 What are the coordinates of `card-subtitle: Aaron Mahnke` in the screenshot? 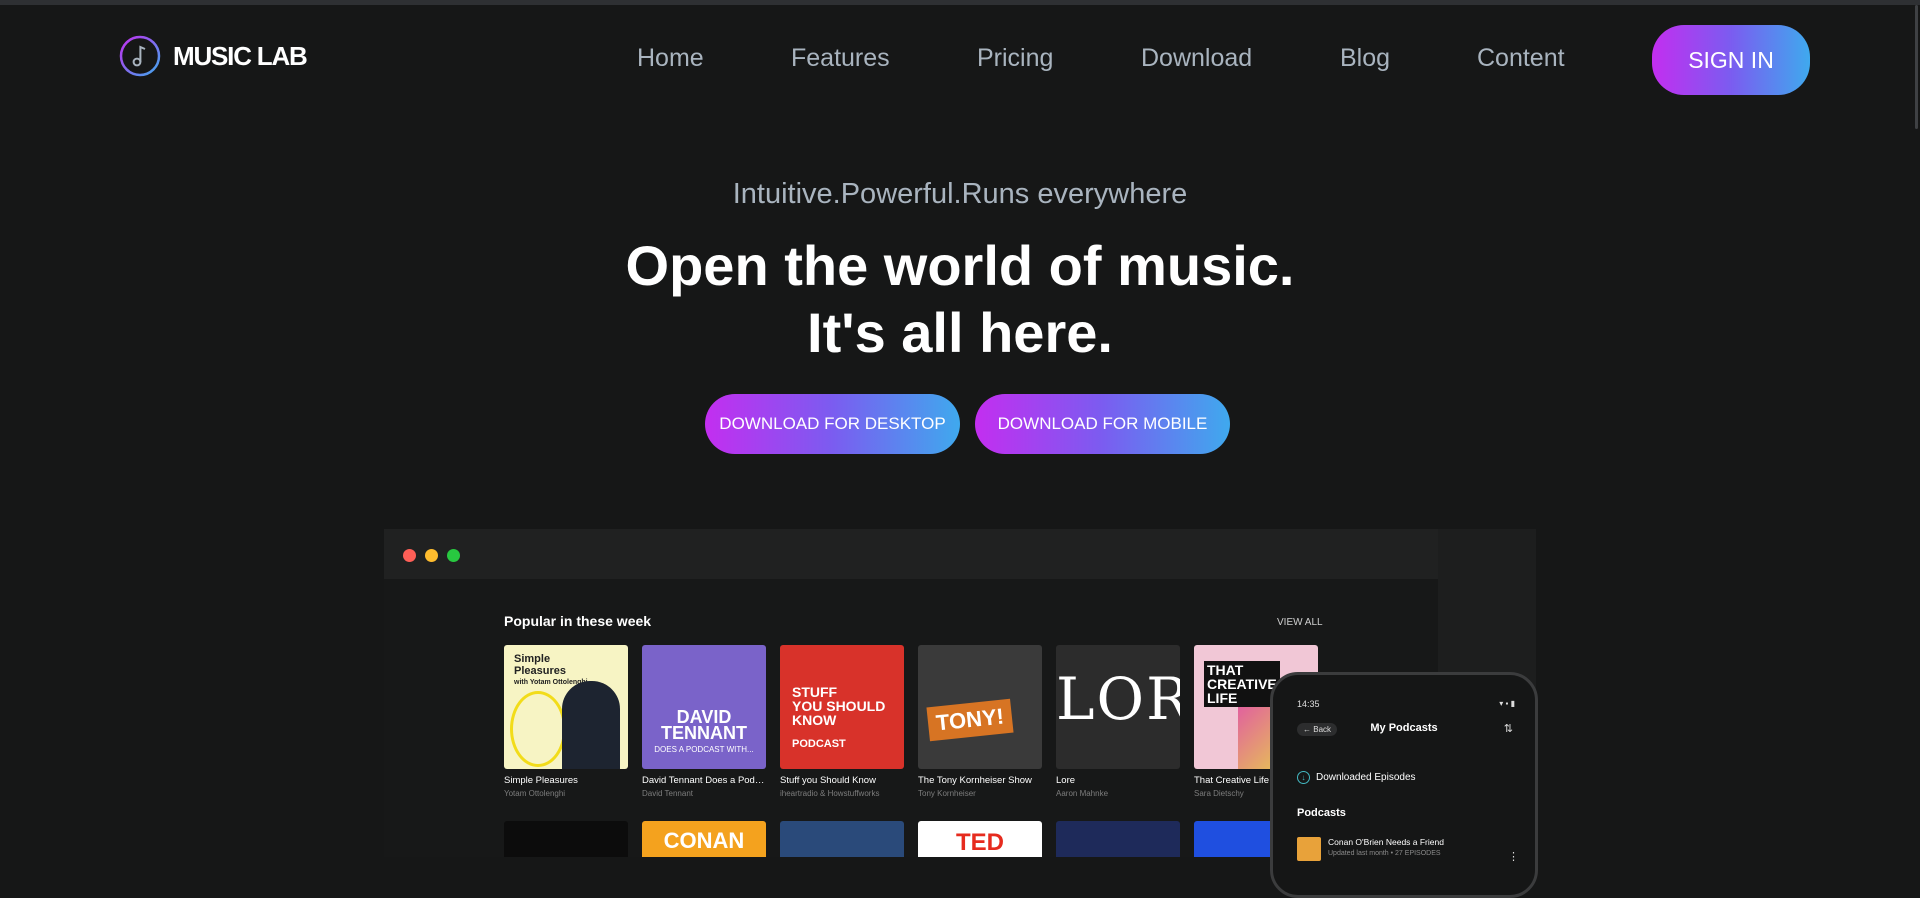 It's located at (1082, 793).